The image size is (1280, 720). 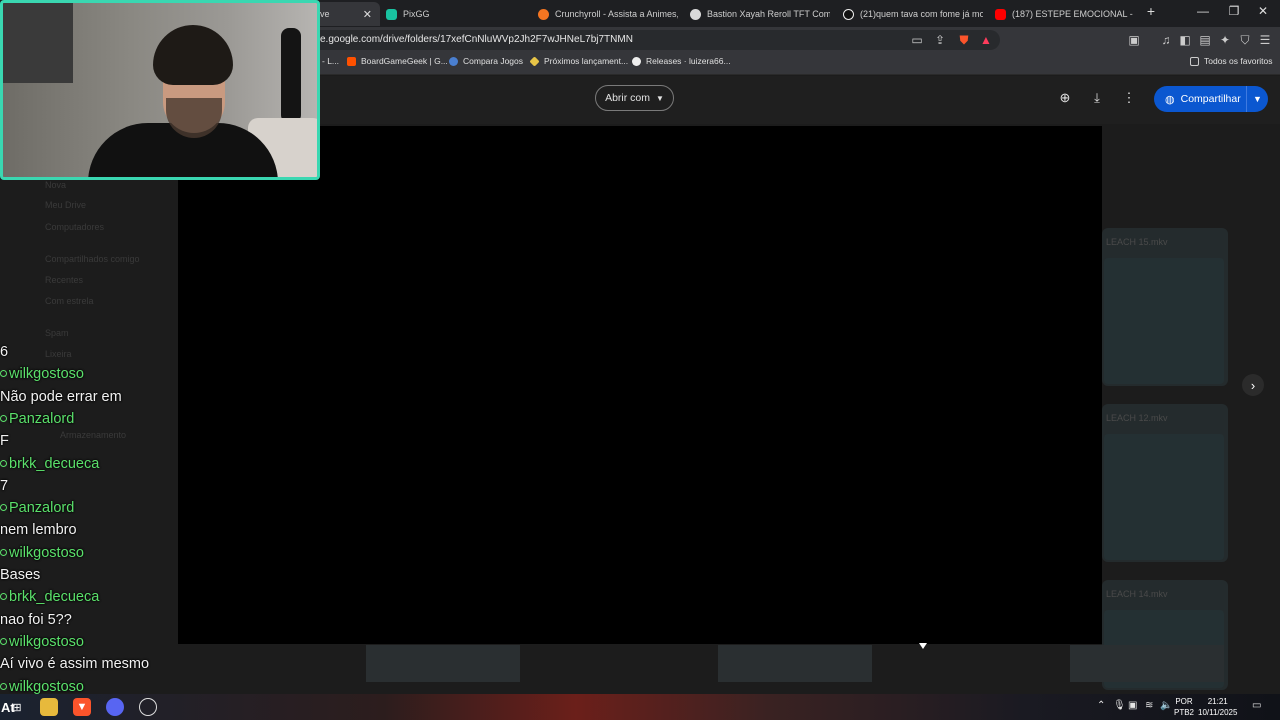 I want to click on microphone-icon: 🎙, so click(x=1119, y=705).